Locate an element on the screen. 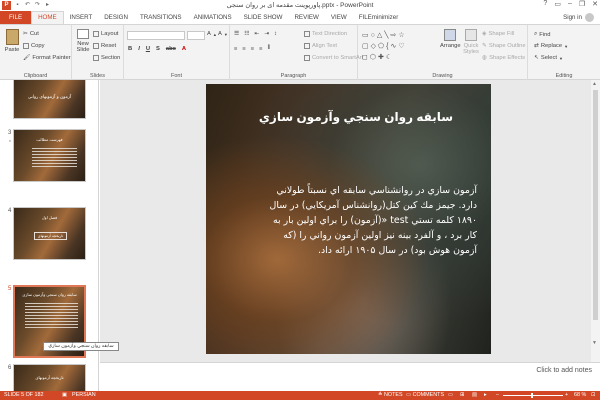 Image resolution: width=600 pixels, height=400 pixels. align-center-icon: ≡ is located at coordinates (243, 49).